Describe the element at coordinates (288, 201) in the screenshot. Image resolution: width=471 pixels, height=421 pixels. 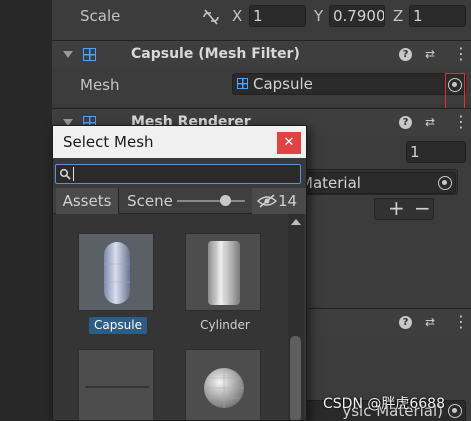
I see `hidden-count: 14` at that location.